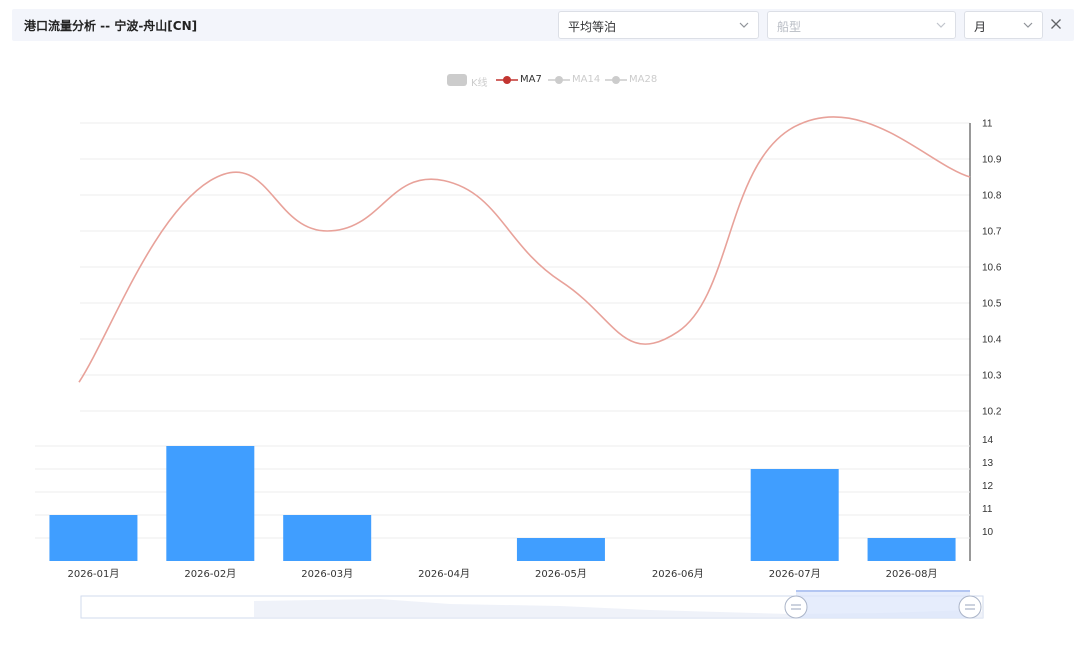 This screenshot has height=671, width=1080. I want to click on x-tick-label: 2026-07月, so click(795, 574).